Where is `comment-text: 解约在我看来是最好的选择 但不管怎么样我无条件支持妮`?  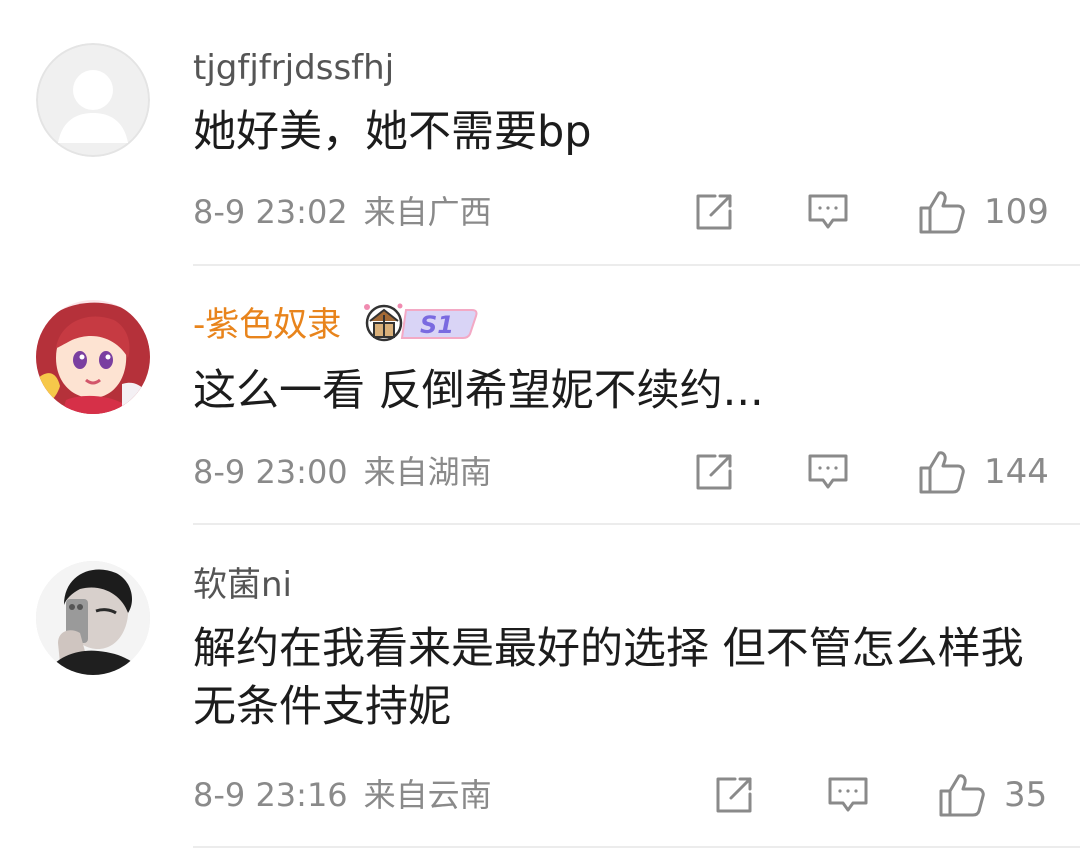 comment-text: 解约在我看来是最好的选择 但不管怎么样我无条件支持妮 is located at coordinates (608, 678).